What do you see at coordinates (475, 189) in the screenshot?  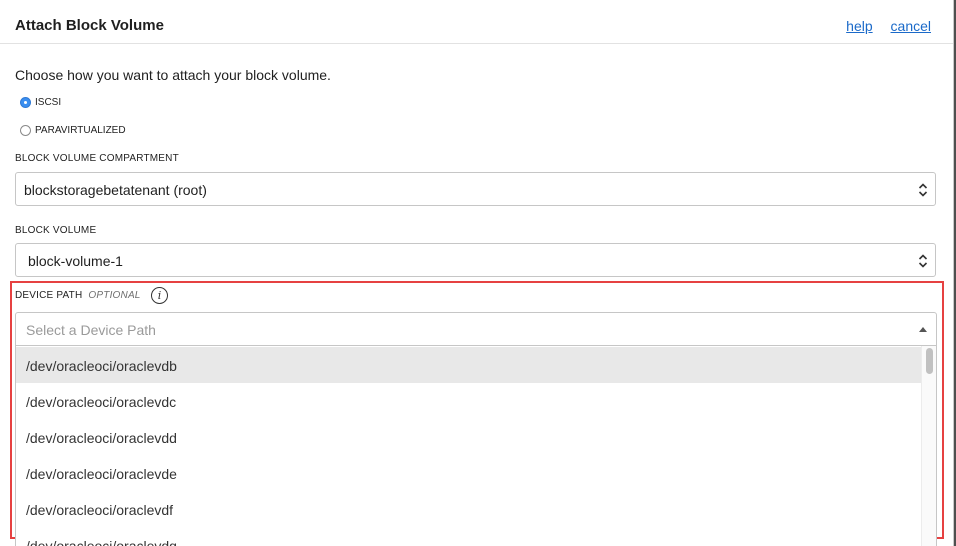 I see `compartment-select: blockstoragebetatenant (root)` at bounding box center [475, 189].